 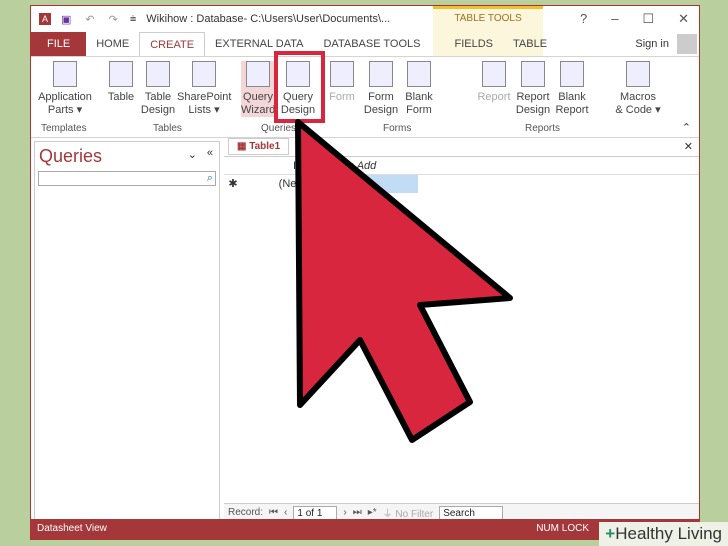 I want to click on watermark: +Healthy Living, so click(x=663, y=534).